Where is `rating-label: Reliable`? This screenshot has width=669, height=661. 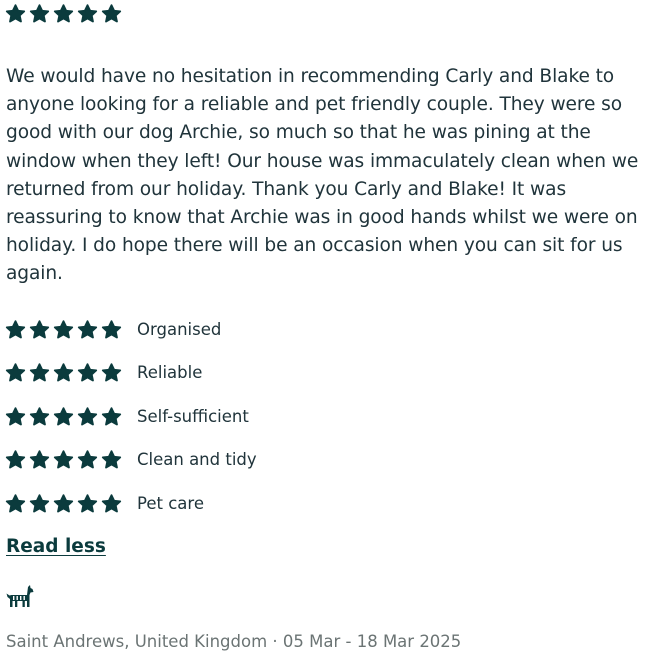
rating-label: Reliable is located at coordinates (170, 373).